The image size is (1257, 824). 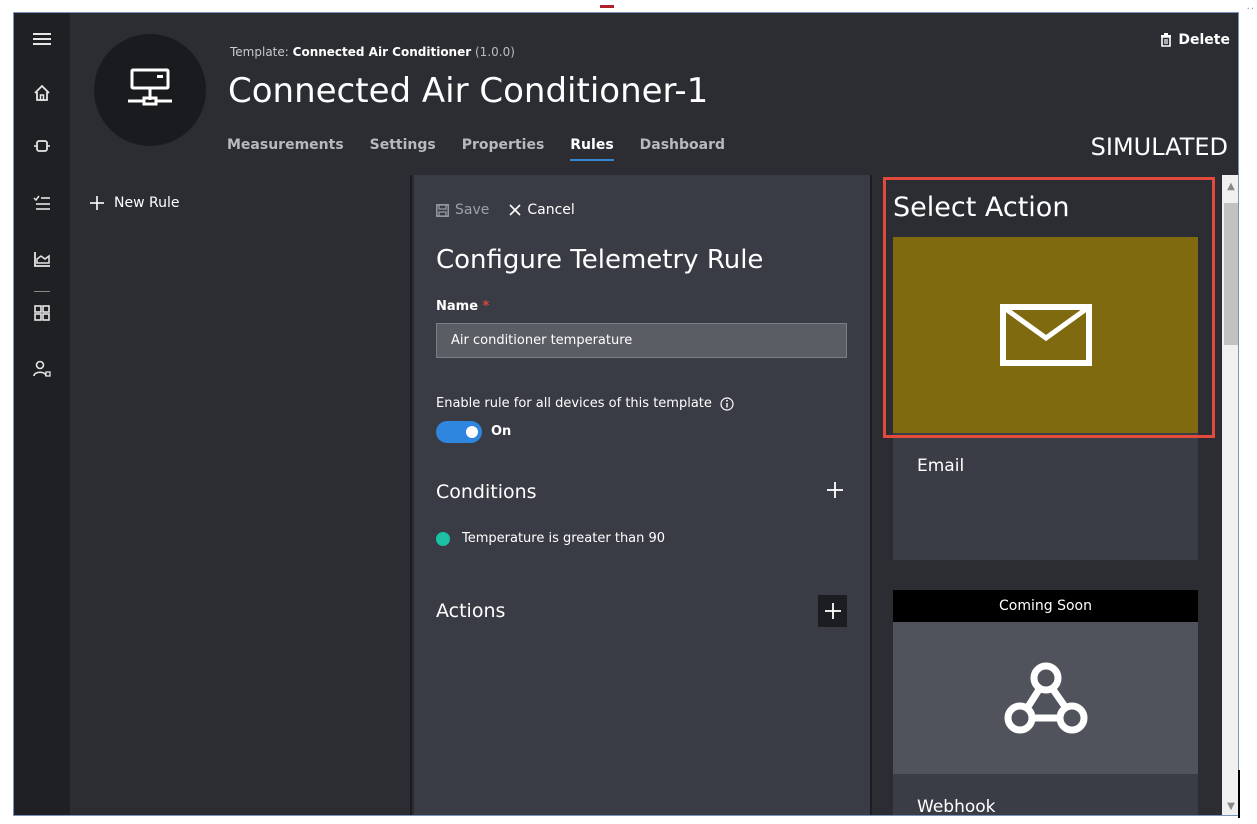 I want to click on close-icon, so click(x=515, y=210).